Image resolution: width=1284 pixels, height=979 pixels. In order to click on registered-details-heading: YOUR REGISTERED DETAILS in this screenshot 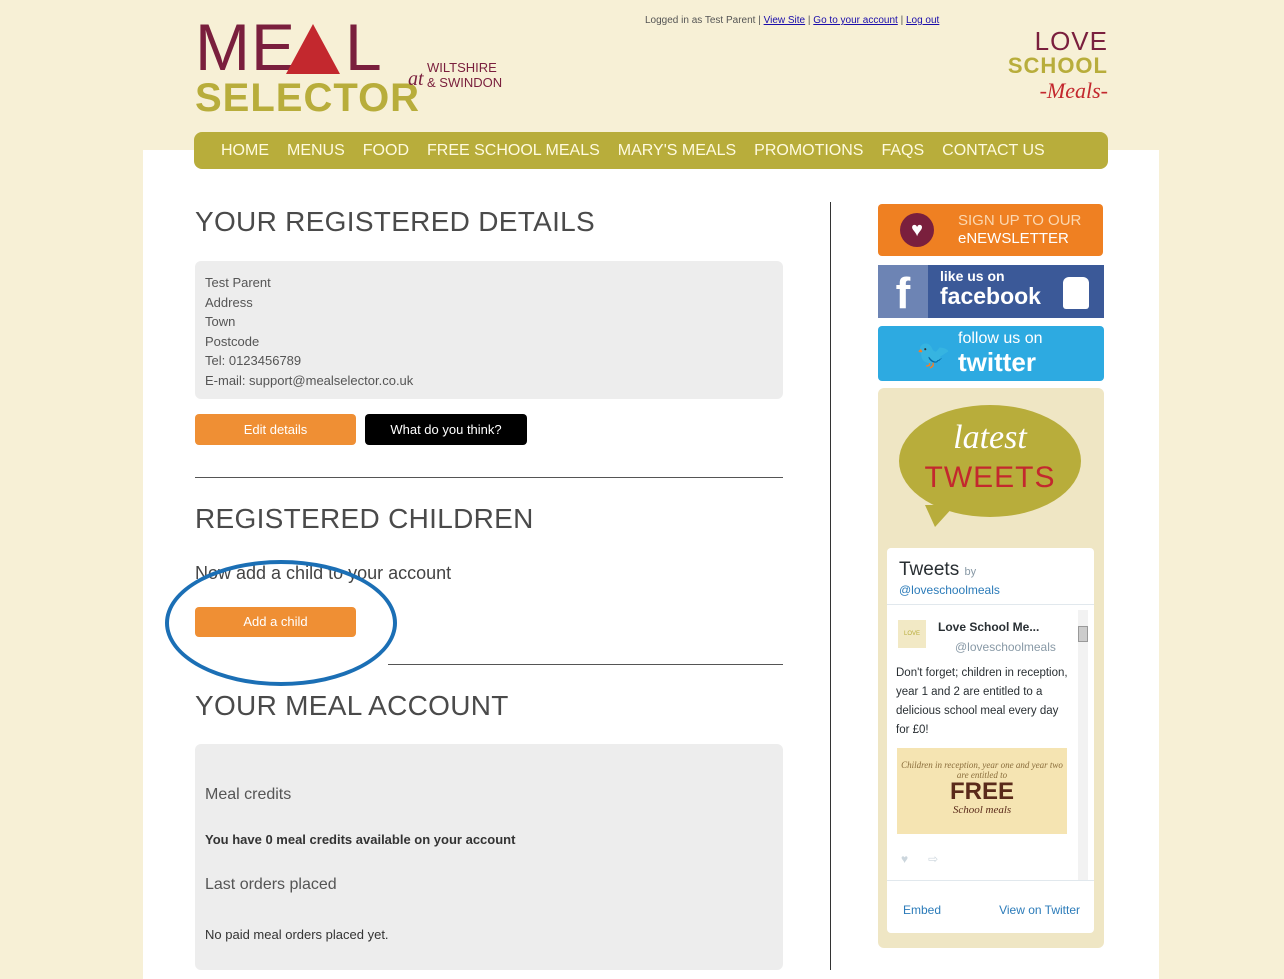, I will do `click(395, 221)`.